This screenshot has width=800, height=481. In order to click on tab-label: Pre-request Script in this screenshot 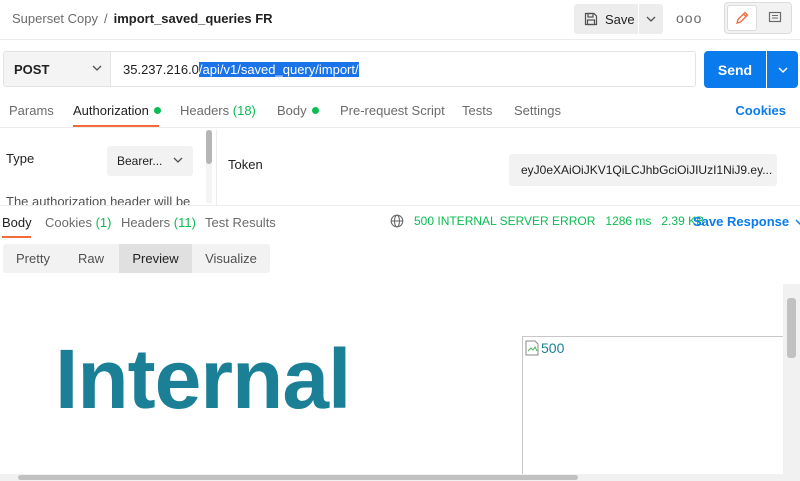, I will do `click(392, 110)`.